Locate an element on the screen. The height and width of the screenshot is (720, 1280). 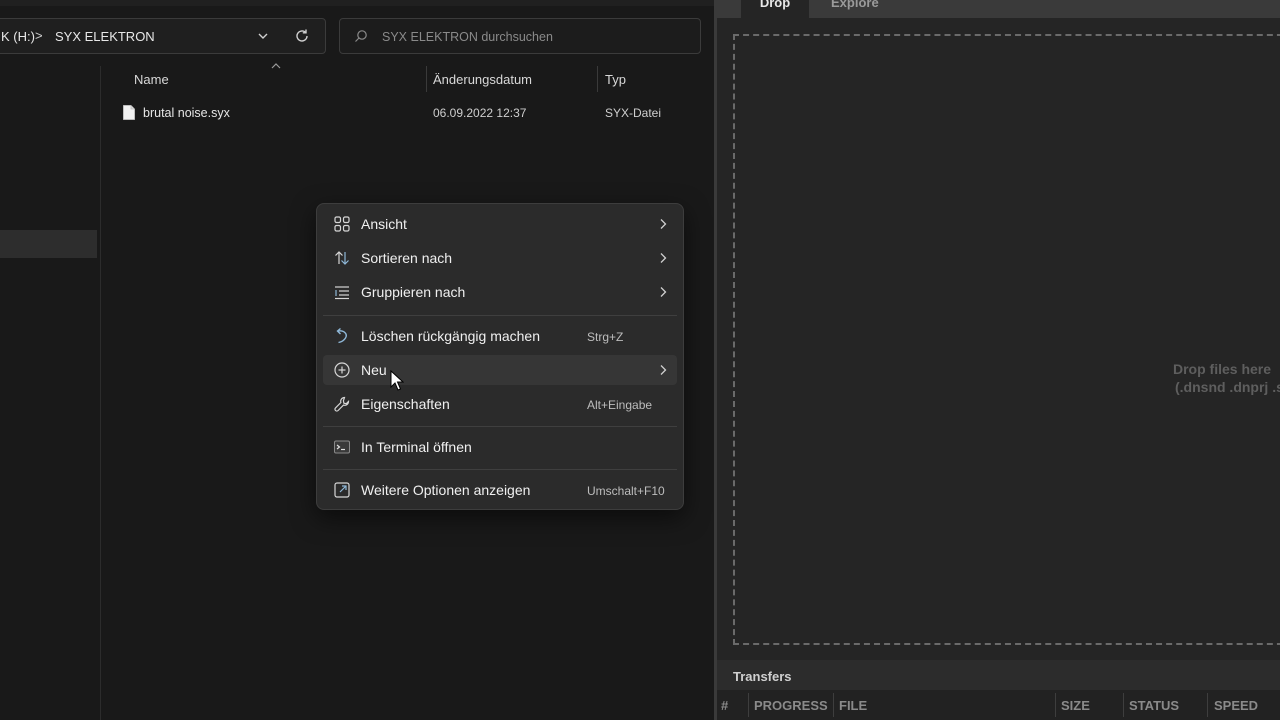
breadcrumb-folder: SYX ELEKTRON is located at coordinates (105, 36).